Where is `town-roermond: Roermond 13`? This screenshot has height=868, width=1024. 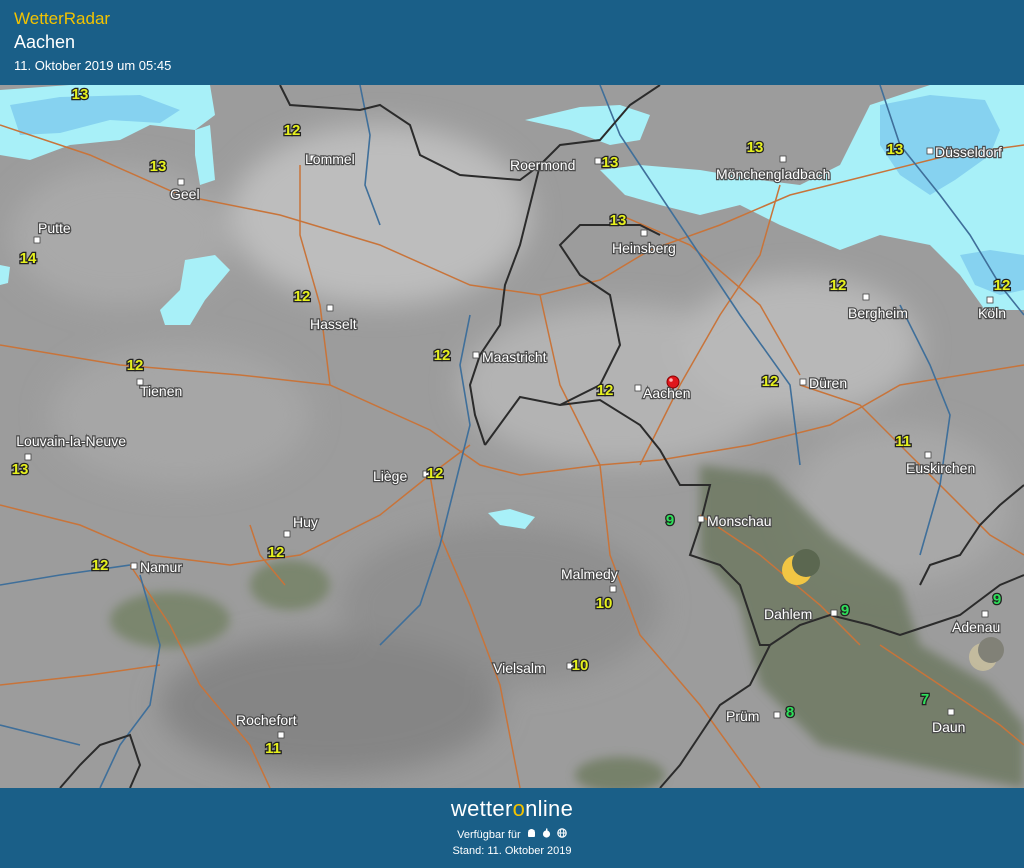 town-roermond: Roermond 13 is located at coordinates (564, 164).